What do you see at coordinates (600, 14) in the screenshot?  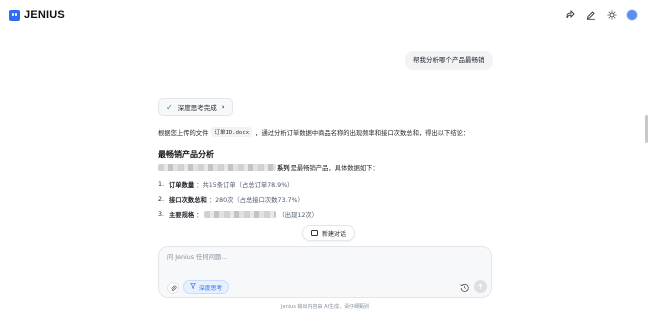 I see `header-actions` at bounding box center [600, 14].